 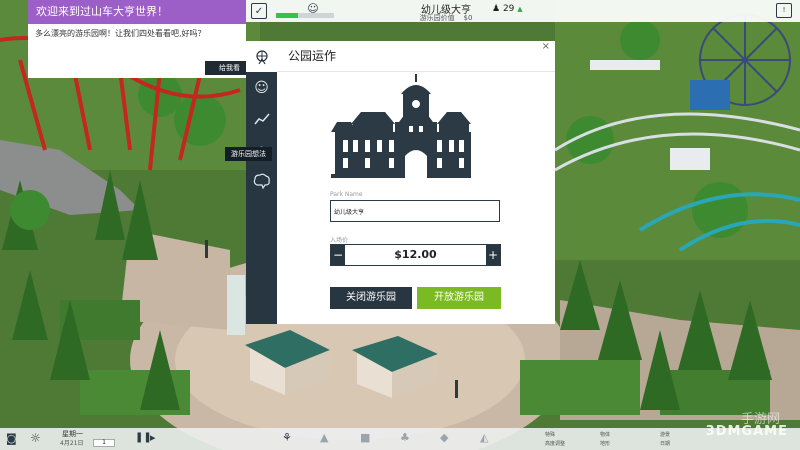 What do you see at coordinates (287, 15) in the screenshot?
I see `park-rating-fill` at bounding box center [287, 15].